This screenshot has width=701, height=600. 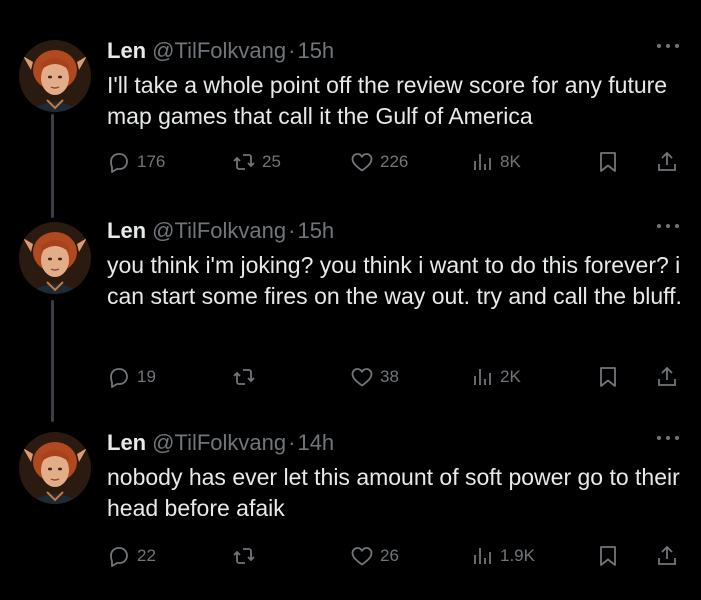 I want to click on views-count: 2K, so click(x=510, y=376).